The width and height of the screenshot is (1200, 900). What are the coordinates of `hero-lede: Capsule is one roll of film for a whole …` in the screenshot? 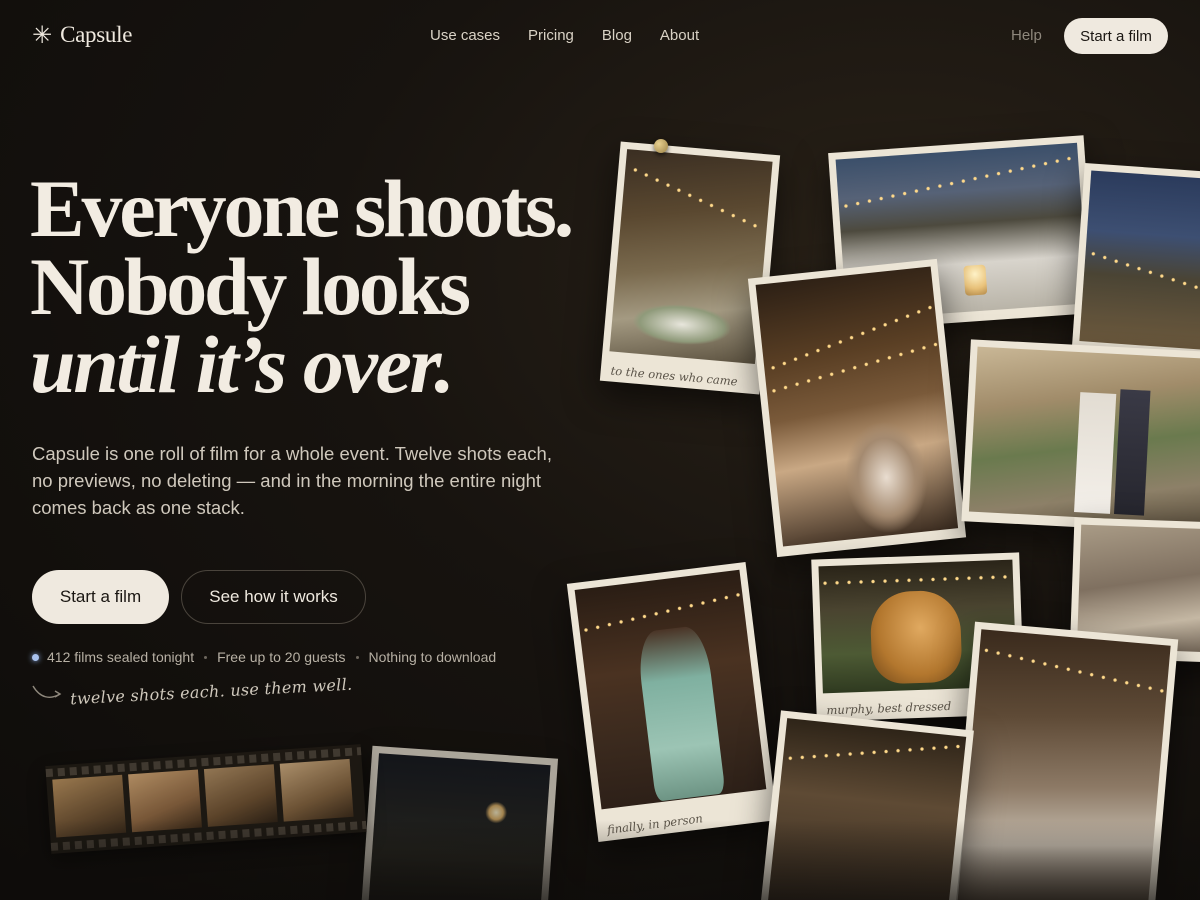 It's located at (292, 480).